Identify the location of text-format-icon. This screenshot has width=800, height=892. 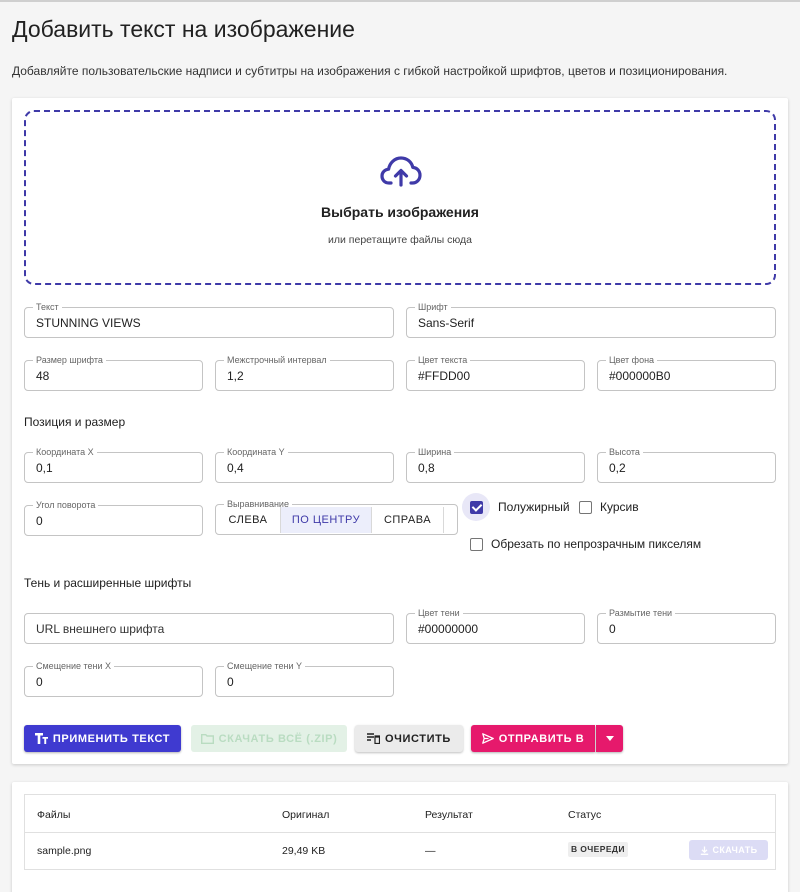
(41, 738).